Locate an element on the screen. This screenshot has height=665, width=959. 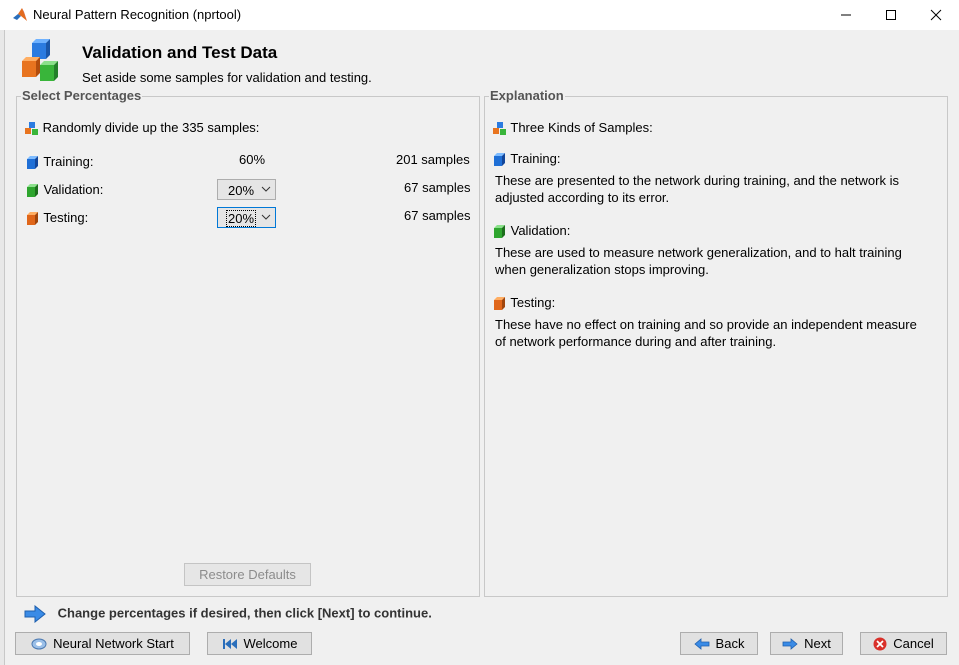
kinds-intro: Three Kinds of Samples: is located at coordinates (573, 128).